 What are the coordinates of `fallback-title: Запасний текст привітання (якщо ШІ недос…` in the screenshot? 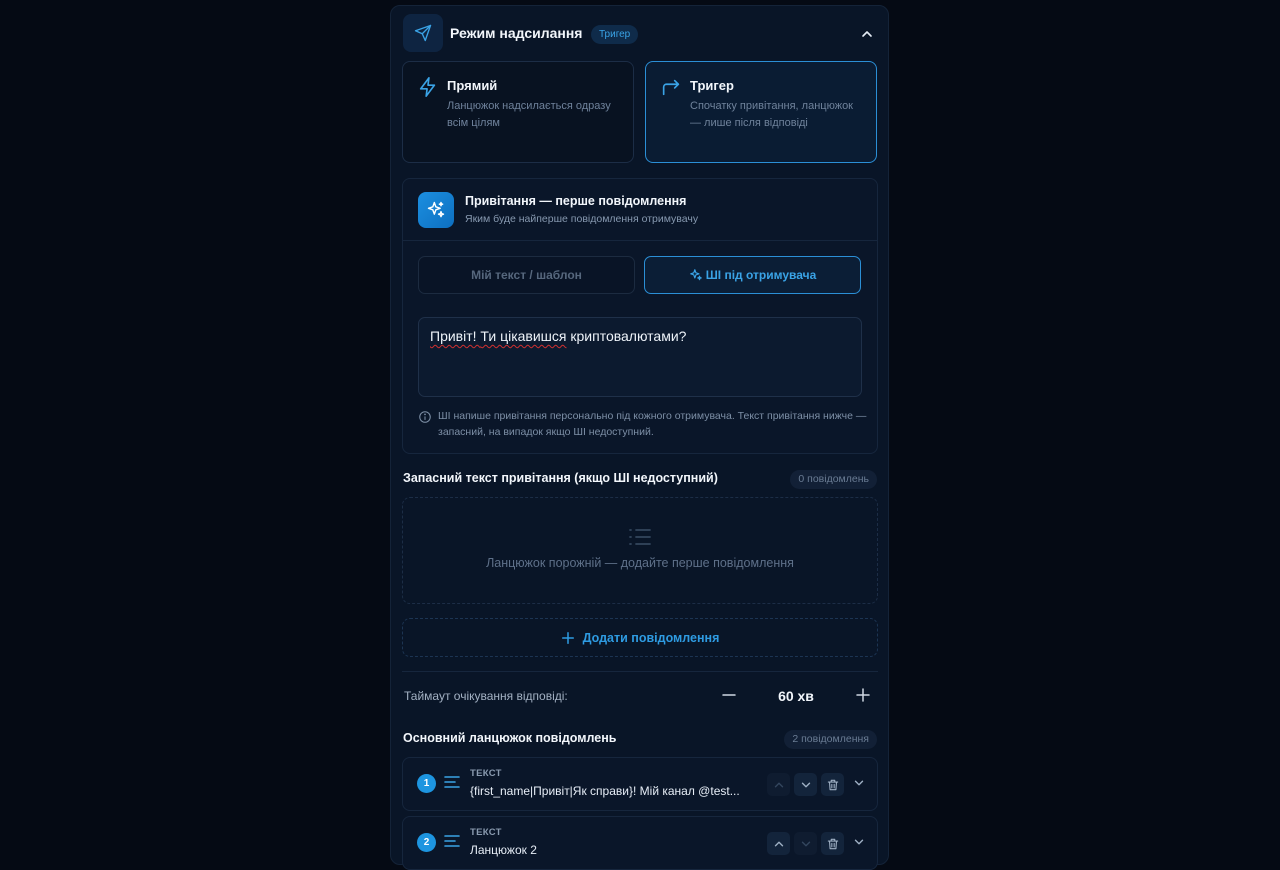 It's located at (560, 478).